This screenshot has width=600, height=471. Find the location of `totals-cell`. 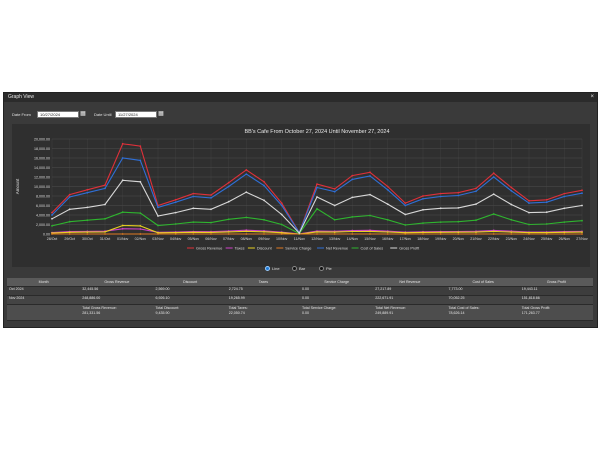

totals-cell is located at coordinates (44, 312).